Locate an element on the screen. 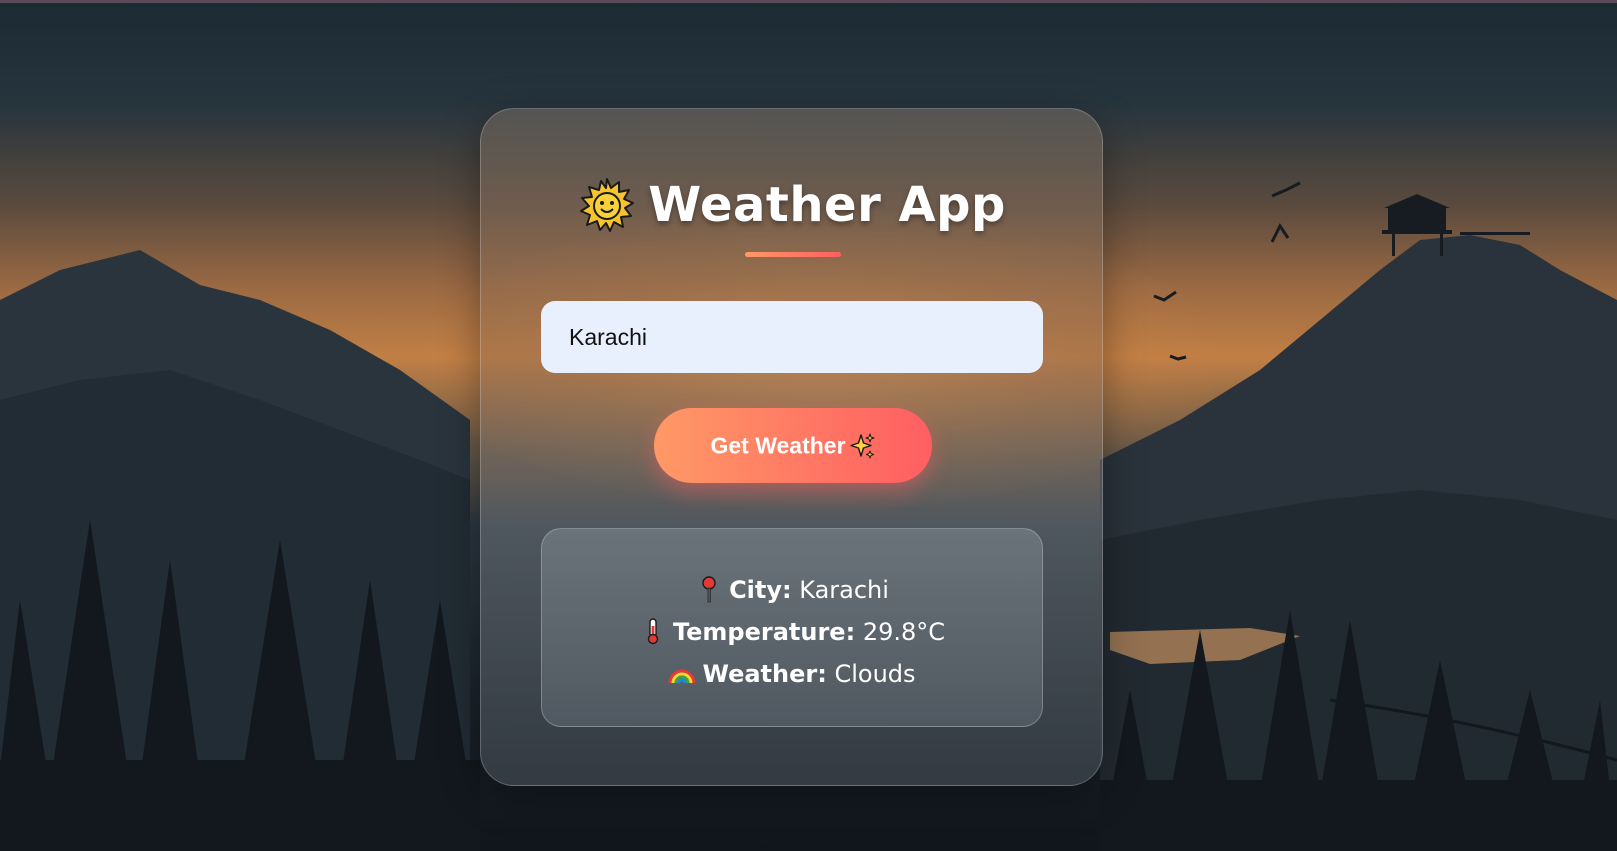 Image resolution: width=1617 pixels, height=851 pixels. result-temperature-row: Temperature: 29.8°C is located at coordinates (792, 632).